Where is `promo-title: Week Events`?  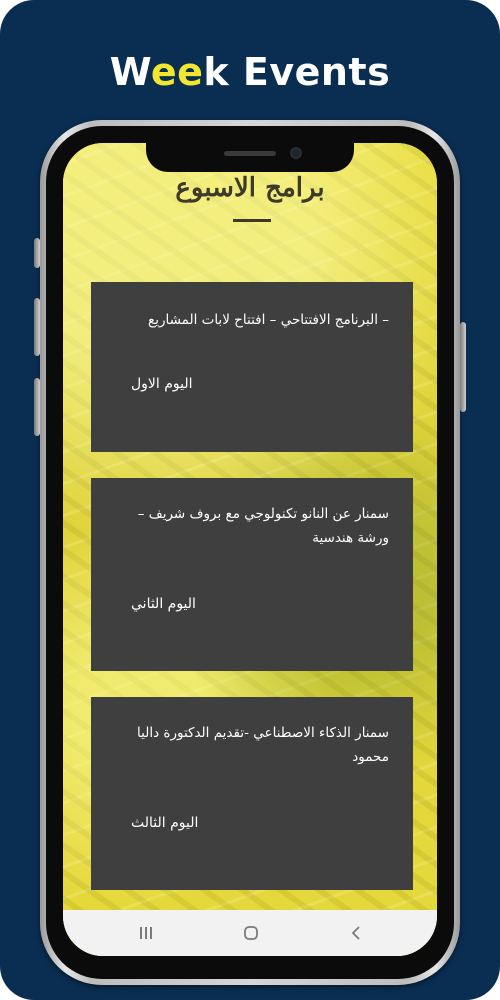 promo-title: Week Events is located at coordinates (250, 72).